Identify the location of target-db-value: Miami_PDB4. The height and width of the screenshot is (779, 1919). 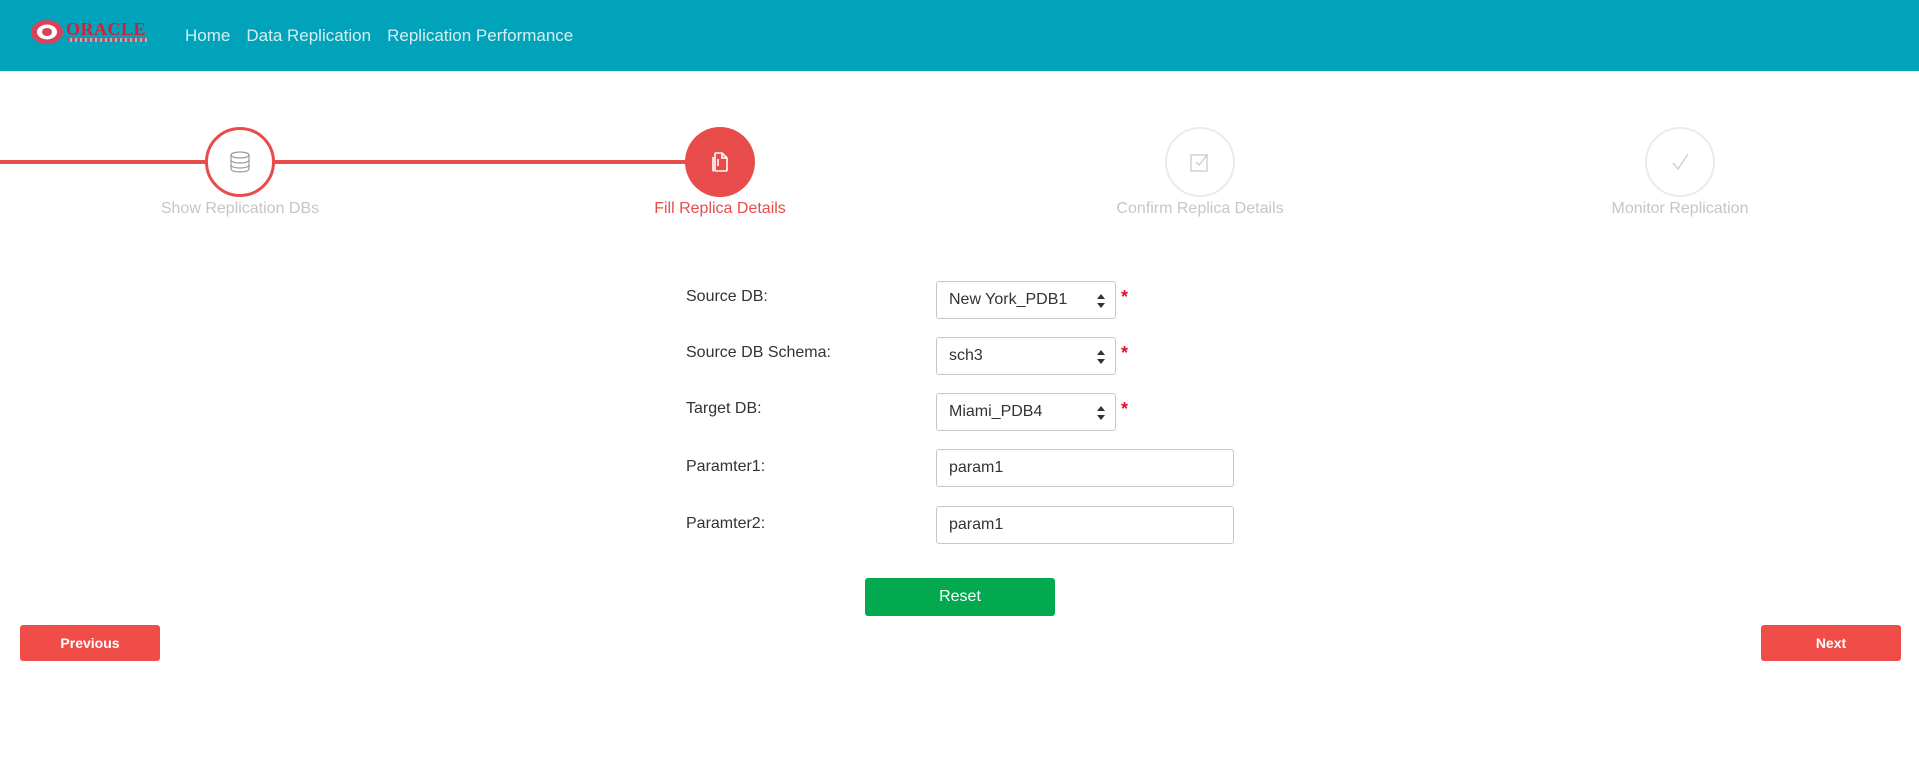
(996, 411).